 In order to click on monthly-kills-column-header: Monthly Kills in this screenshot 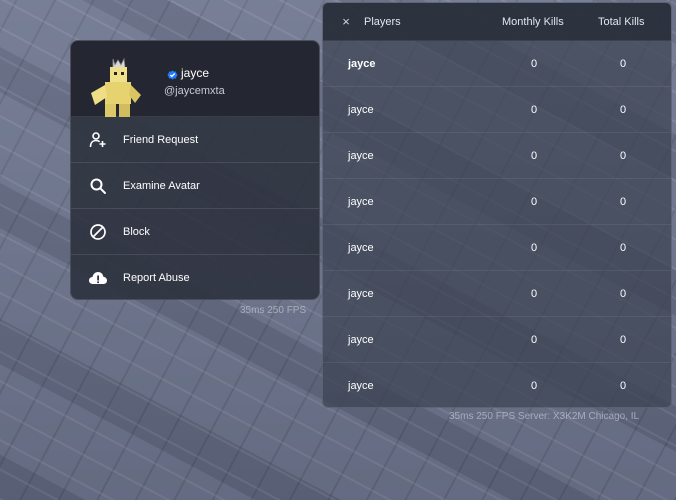, I will do `click(533, 22)`.